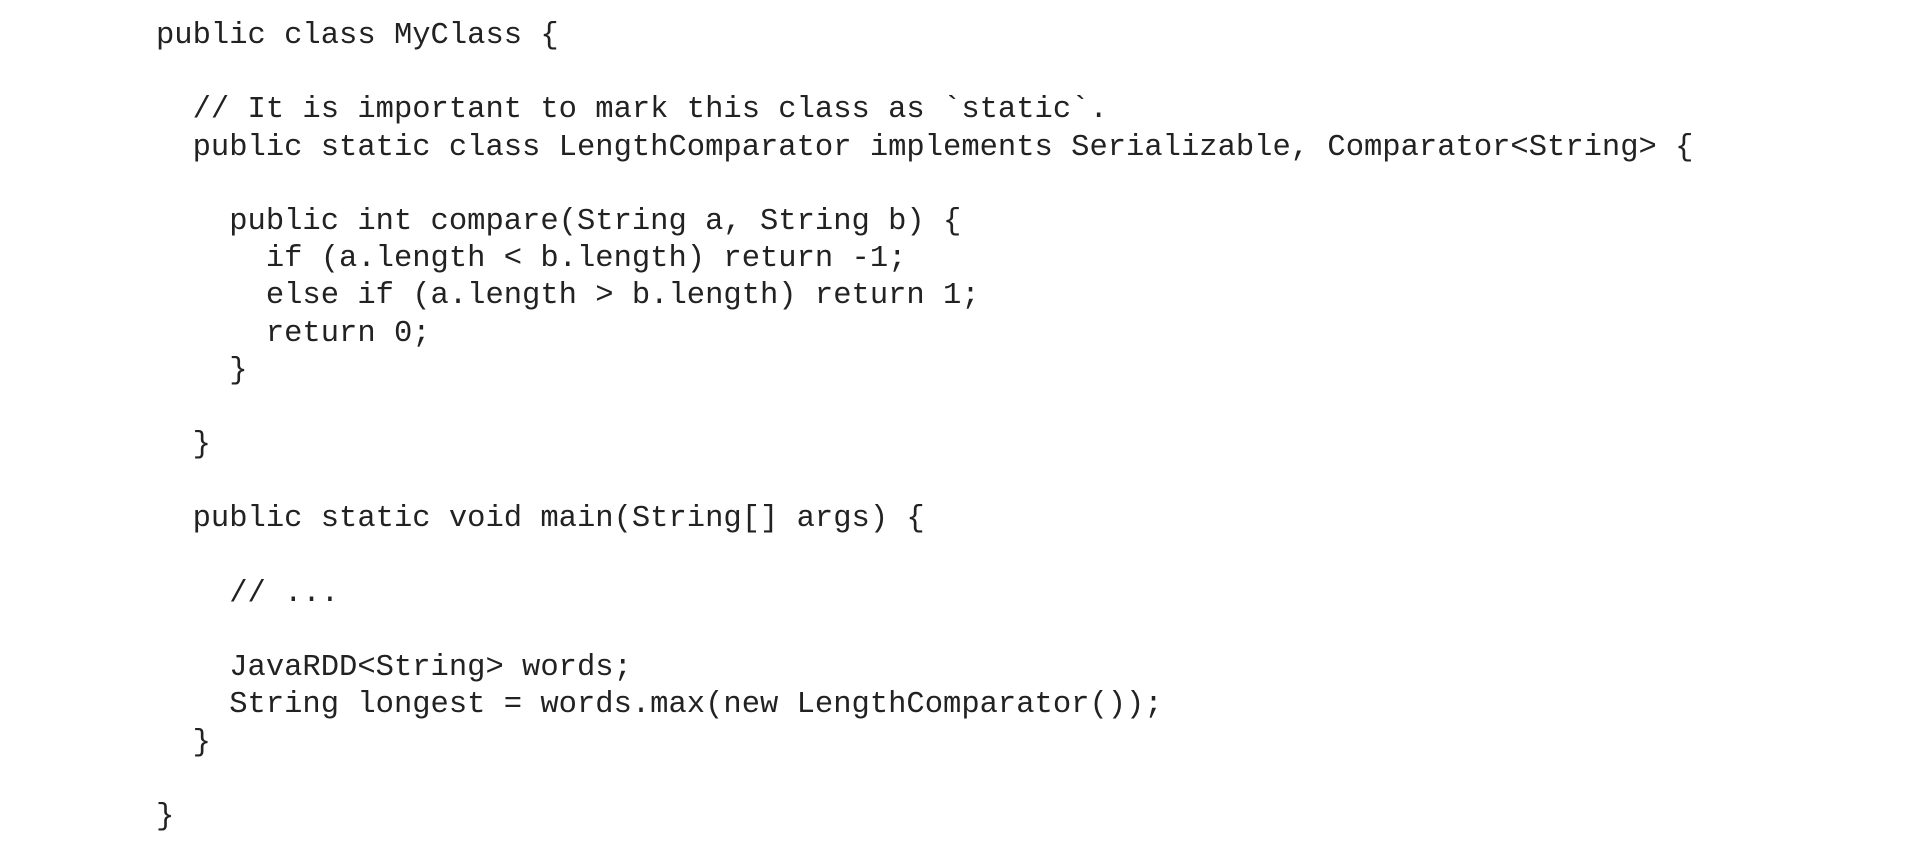 This screenshot has width=1915, height=859. What do you see at coordinates (559, 221) in the screenshot?
I see `code-line: public int compare(String a, String b) {` at bounding box center [559, 221].